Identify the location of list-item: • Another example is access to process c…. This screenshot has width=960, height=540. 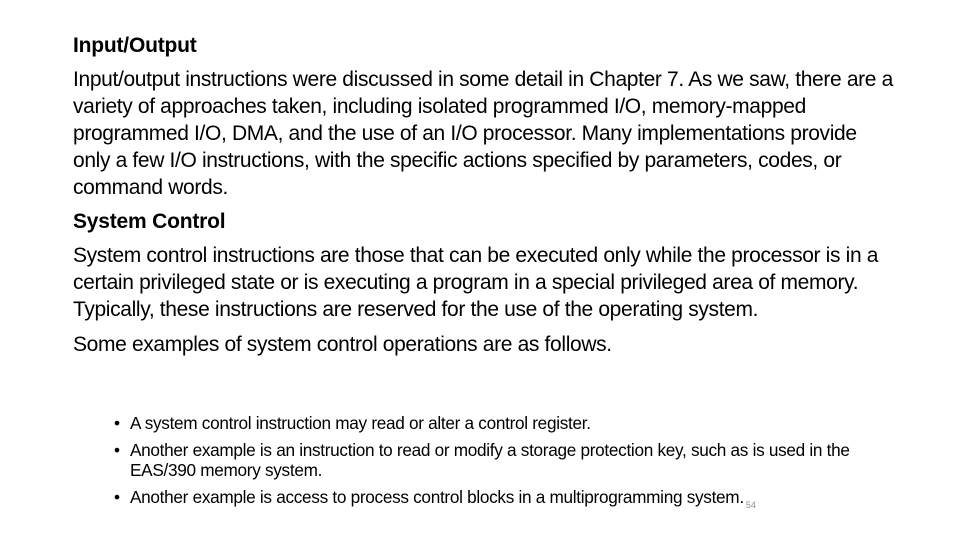
(514, 499).